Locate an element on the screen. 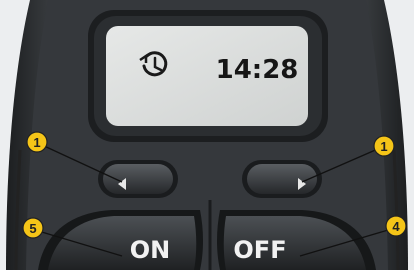 The height and width of the screenshot is (270, 414). callout-on-button-number: 5 is located at coordinates (32, 228).